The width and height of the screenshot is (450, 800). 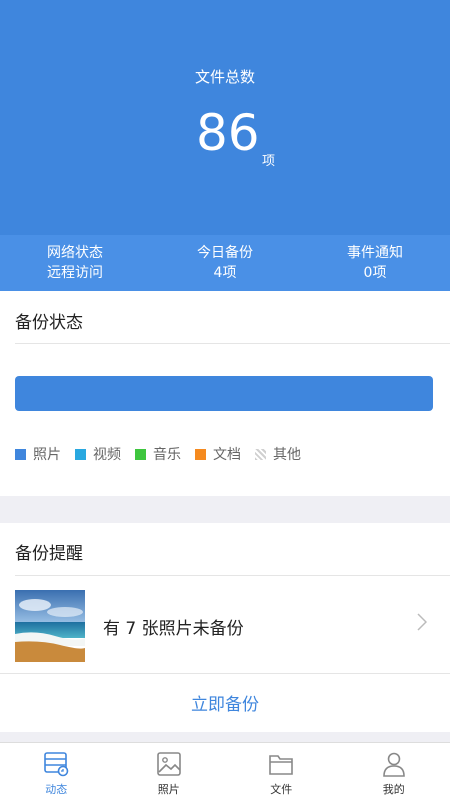 I want to click on tab-label: 照片, so click(x=168, y=789).